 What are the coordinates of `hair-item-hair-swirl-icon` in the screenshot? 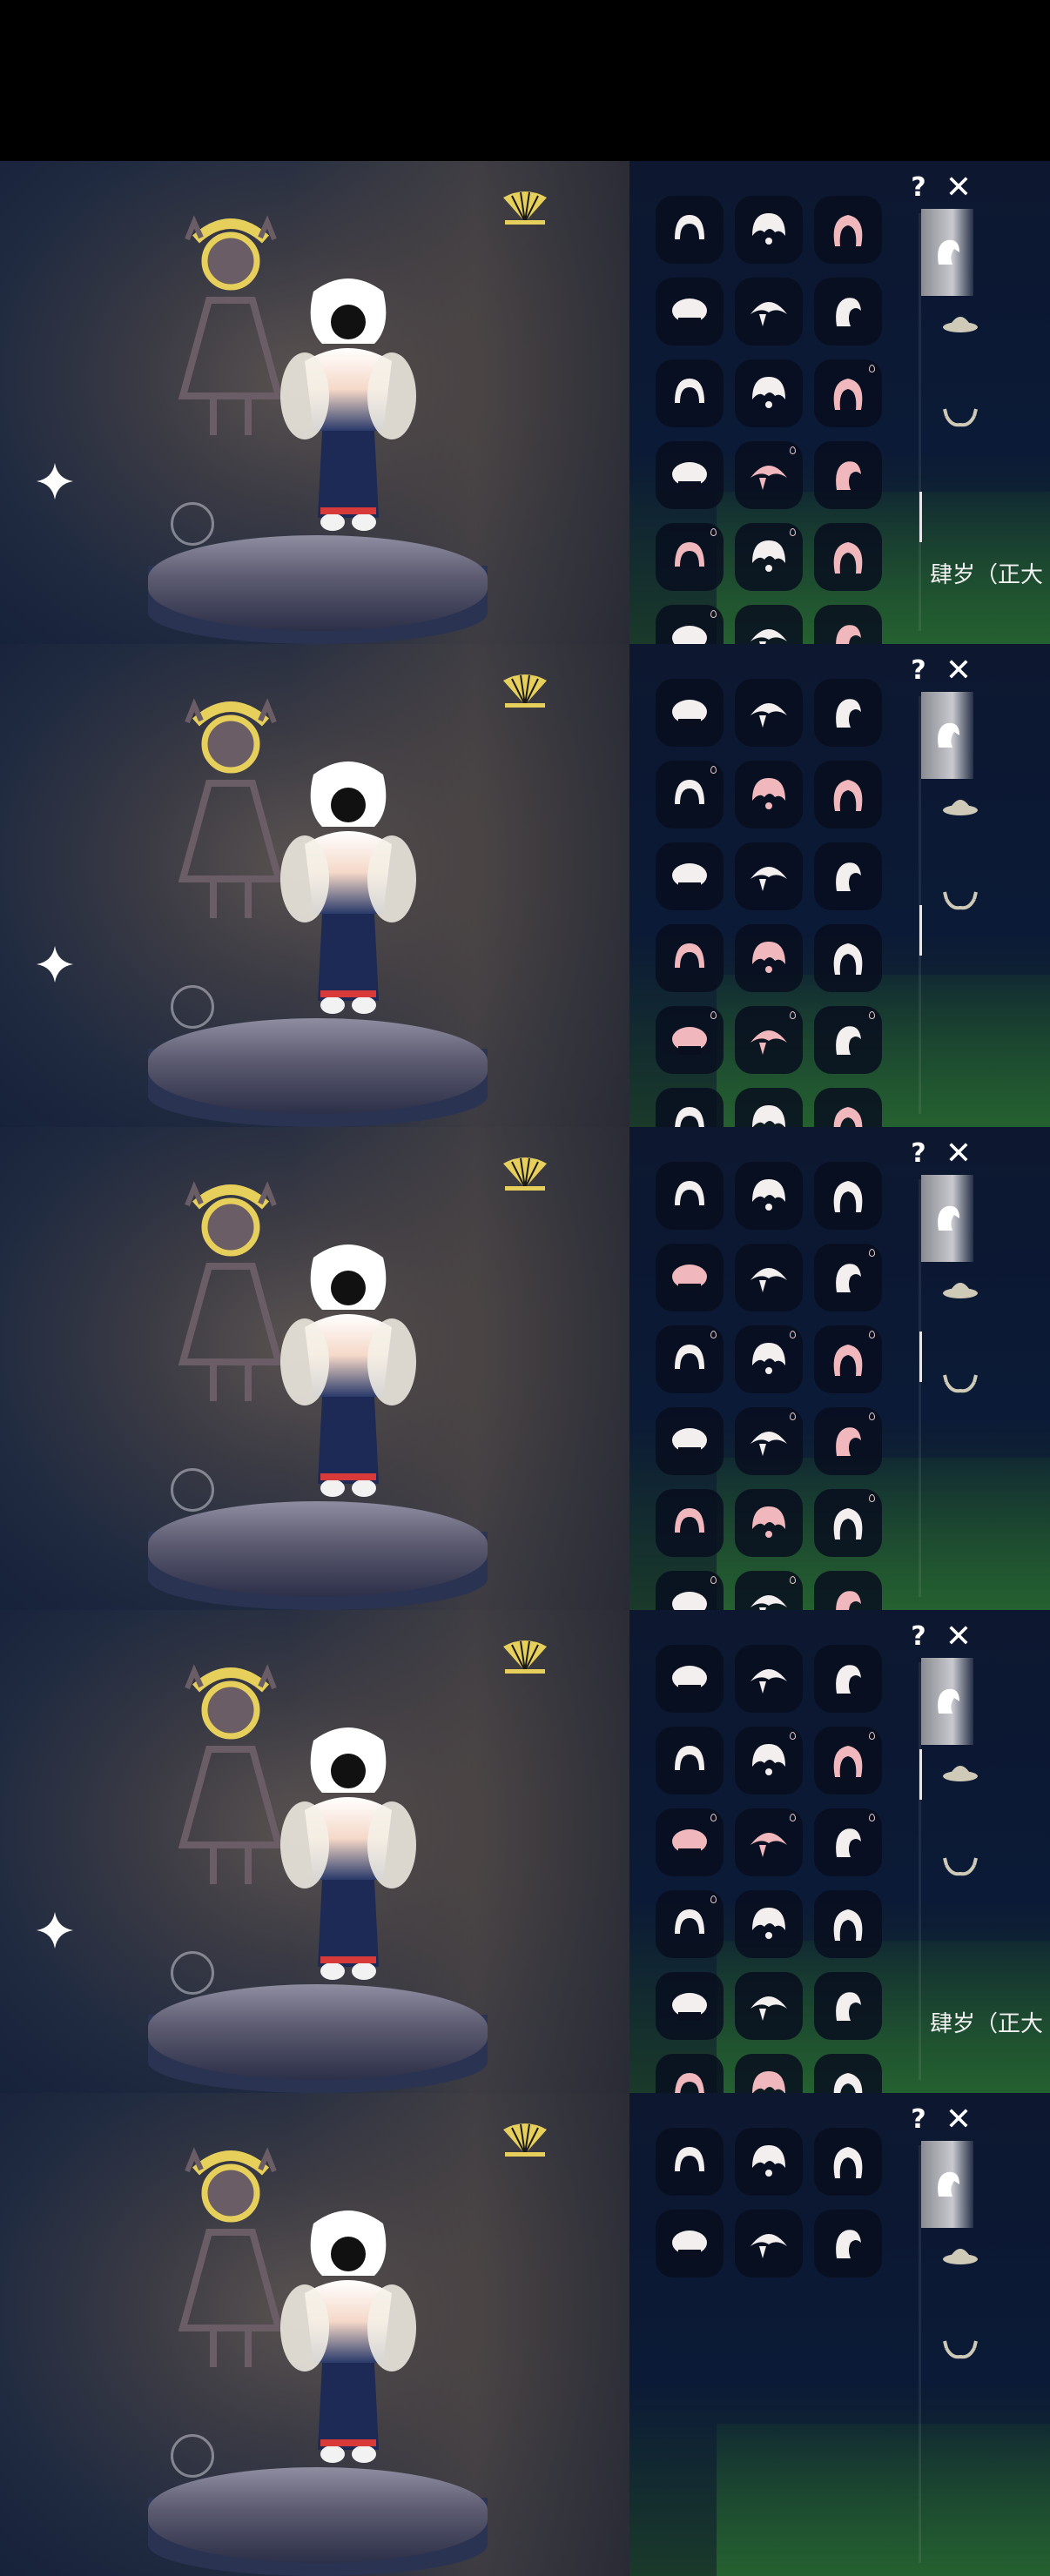 It's located at (769, 1924).